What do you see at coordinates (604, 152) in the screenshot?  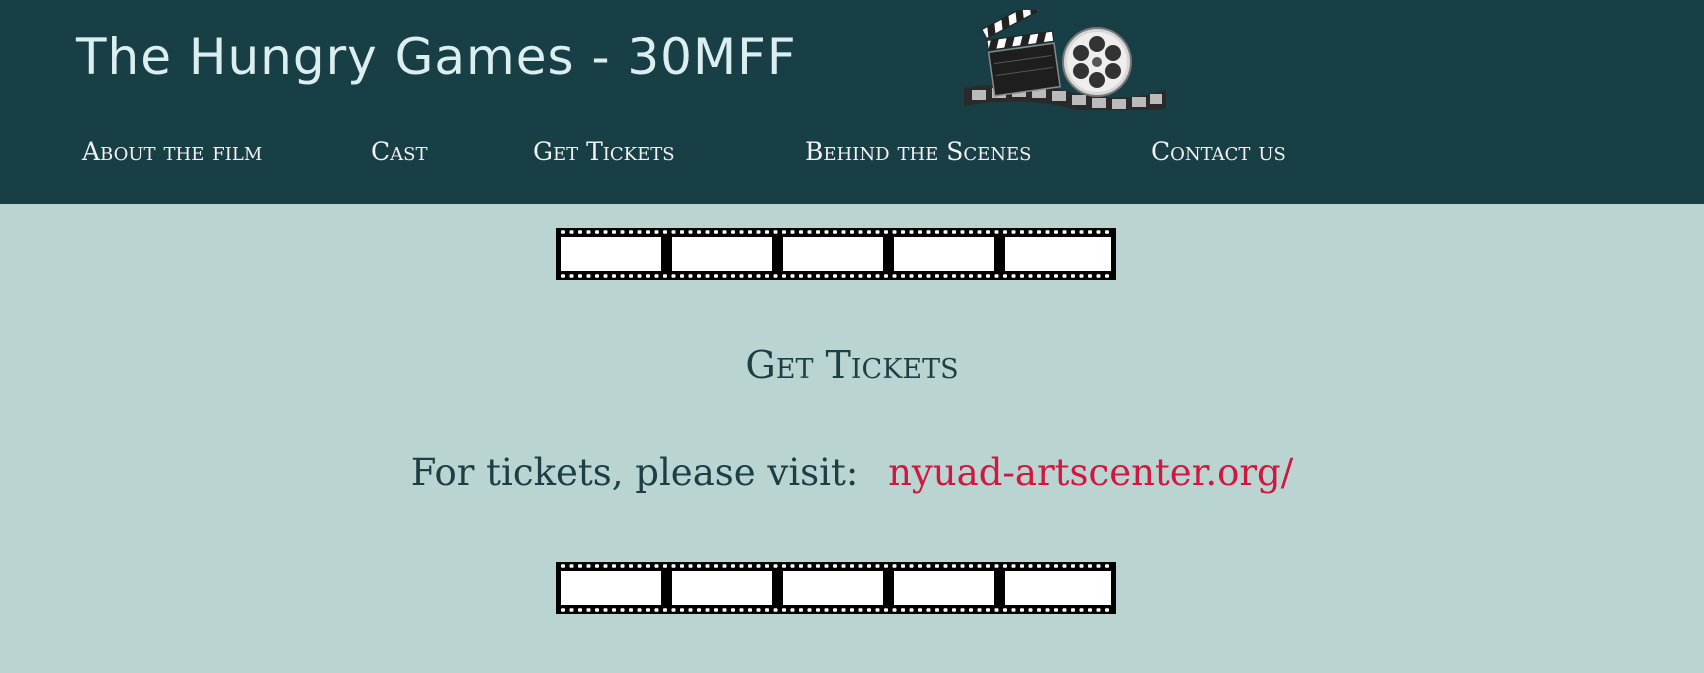 I see `nav-get-tickets: Get Tickets` at bounding box center [604, 152].